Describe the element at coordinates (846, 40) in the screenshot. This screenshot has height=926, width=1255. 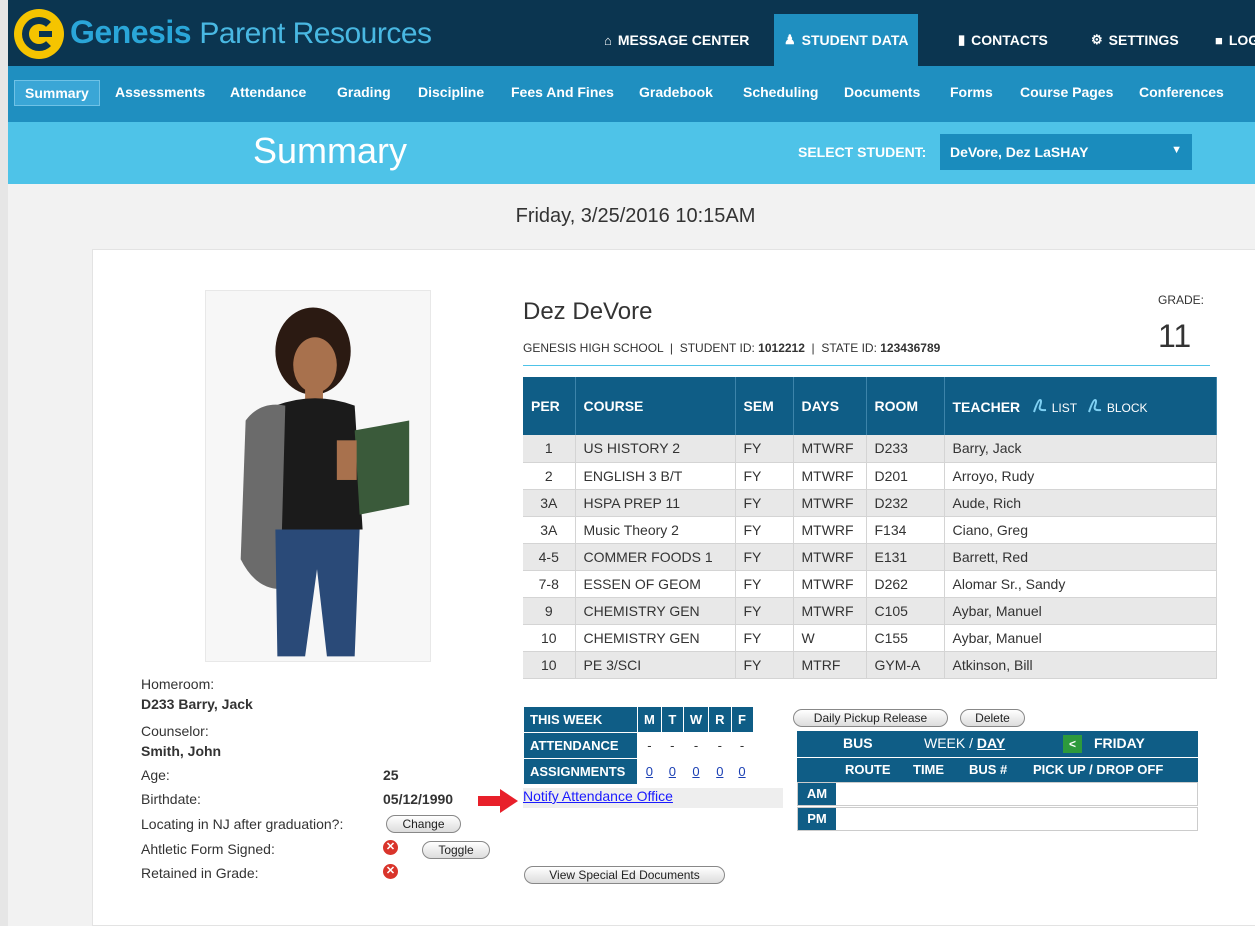
I see `nav-student-data: ♟ STUDENT DATA` at that location.